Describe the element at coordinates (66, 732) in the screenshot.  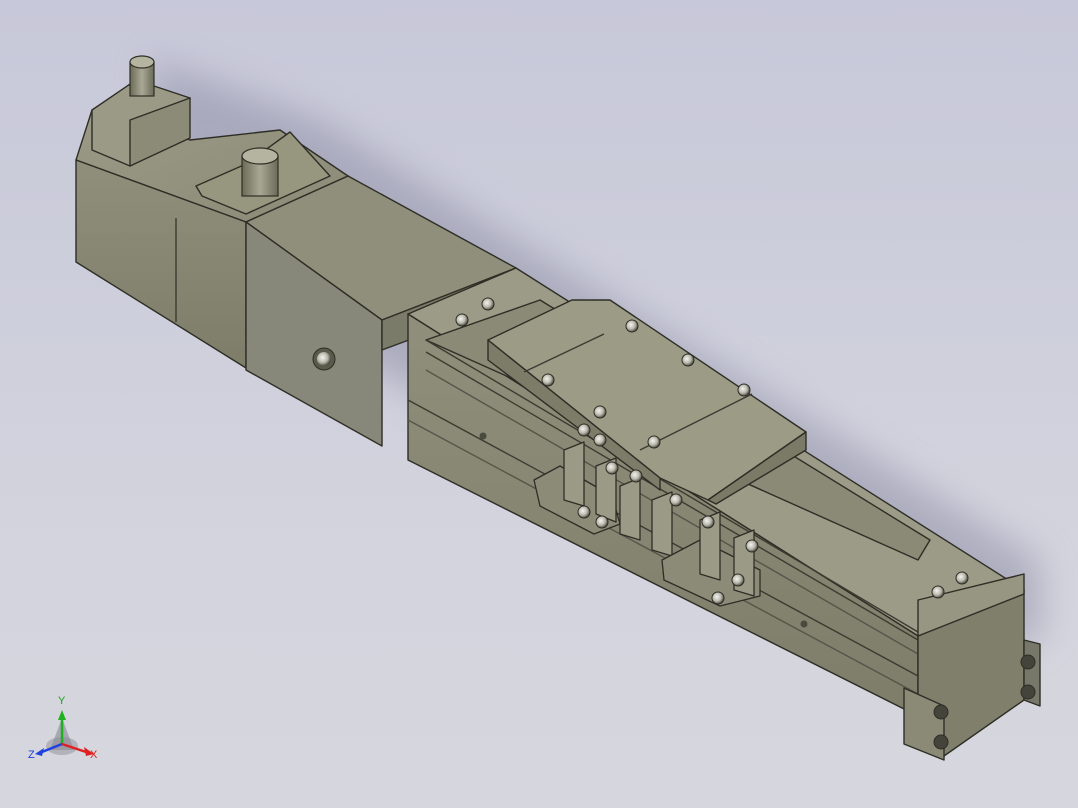
I see `coordinate-triad: Y X Z` at that location.